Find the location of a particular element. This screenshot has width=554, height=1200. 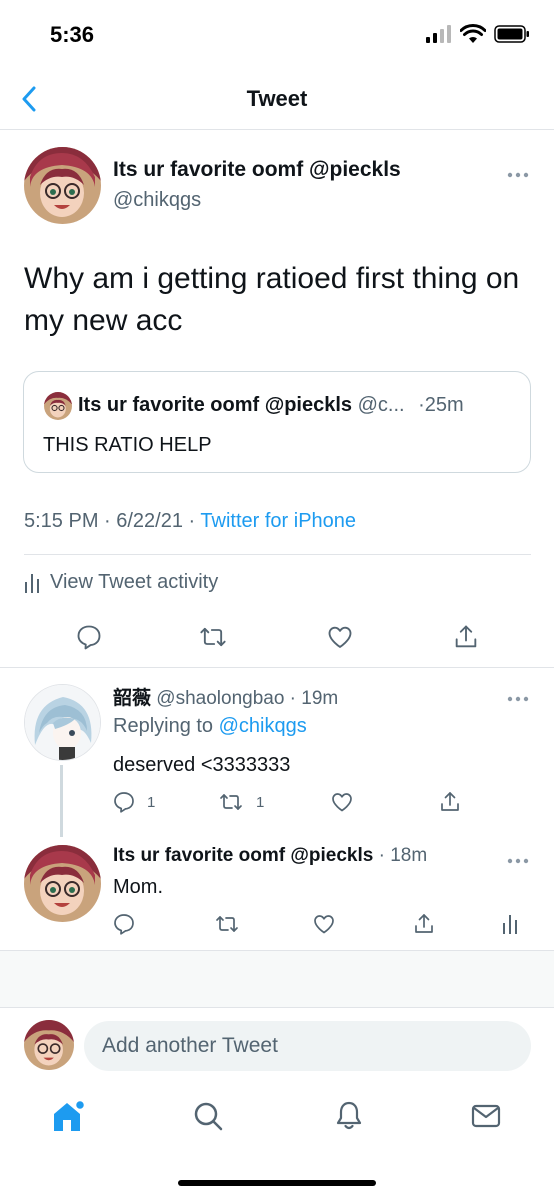

reply-1-retweet-button is located at coordinates (231, 802).